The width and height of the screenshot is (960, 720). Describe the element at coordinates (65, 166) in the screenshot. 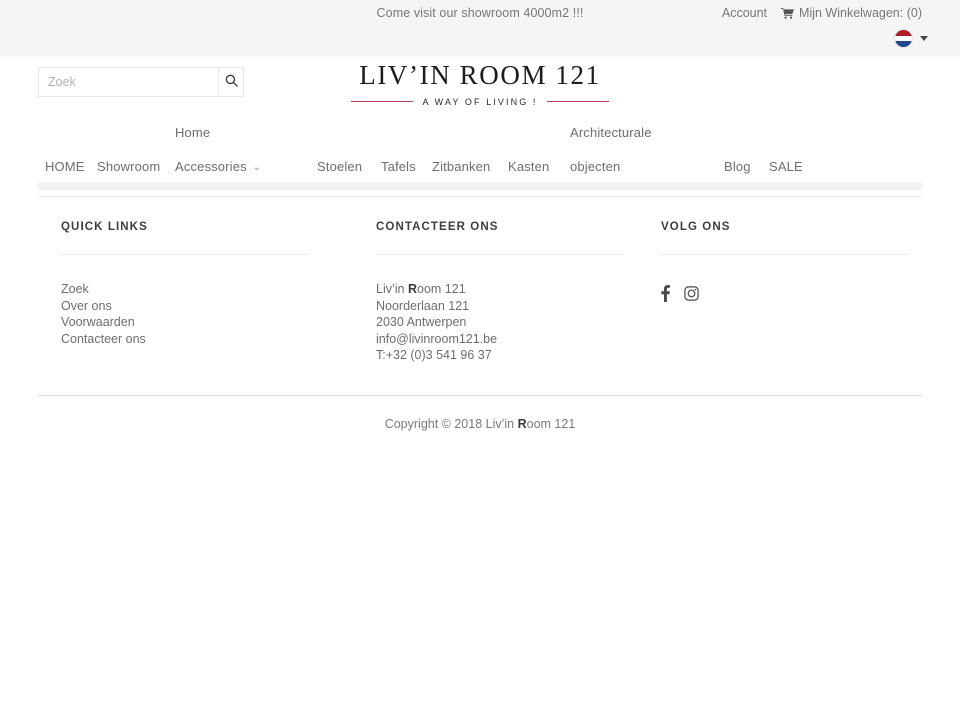

I see `nav-item-home: HOME` at that location.